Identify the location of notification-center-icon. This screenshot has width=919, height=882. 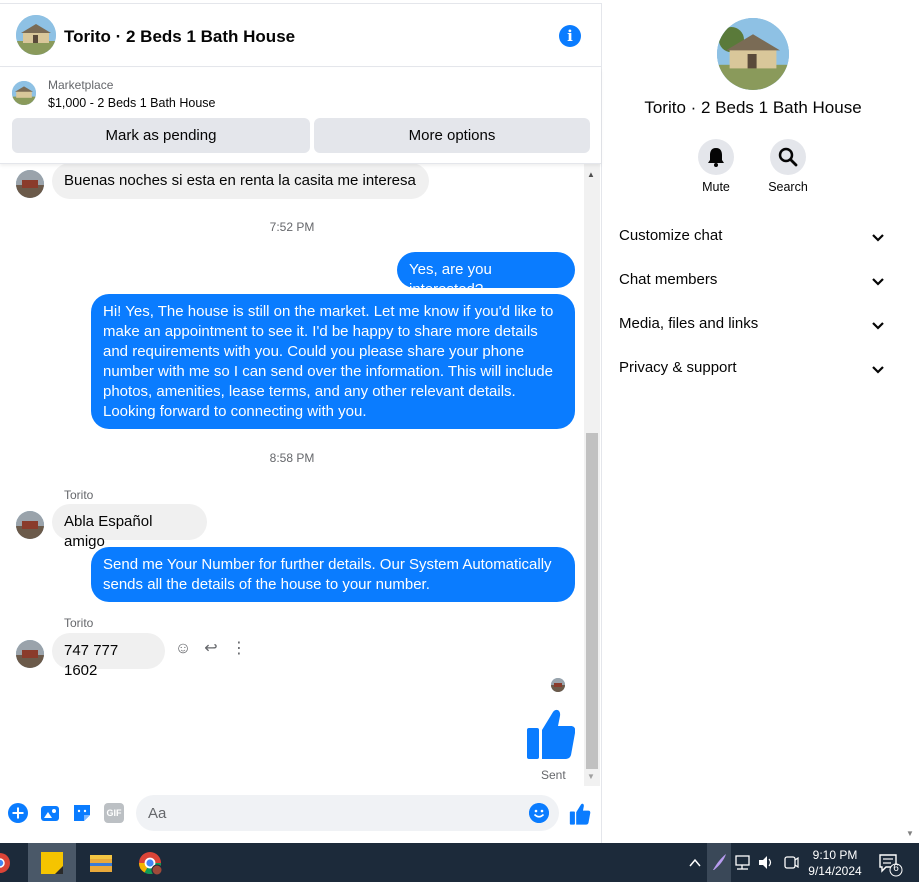
(891, 865).